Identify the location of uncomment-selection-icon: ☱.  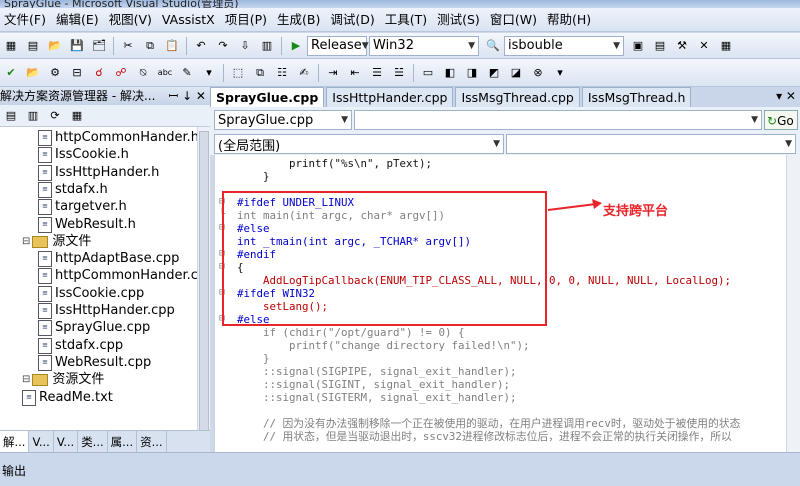
(399, 73).